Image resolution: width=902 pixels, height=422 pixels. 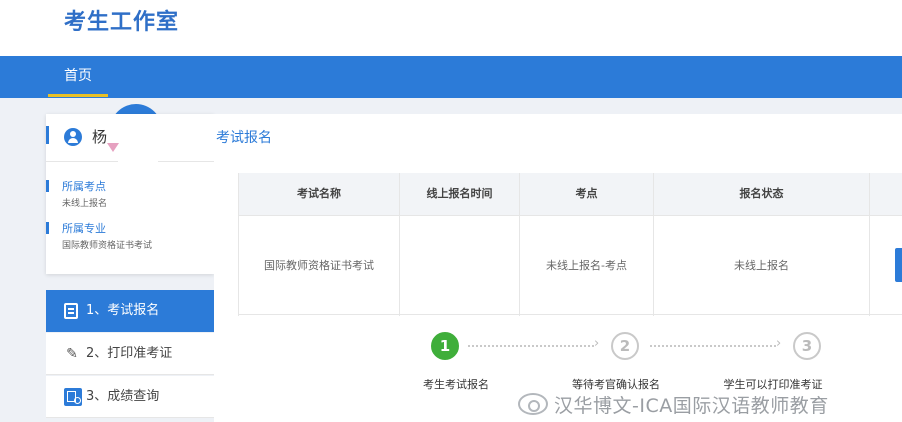 What do you see at coordinates (72, 354) in the screenshot?
I see `pencil-icon: ✎` at bounding box center [72, 354].